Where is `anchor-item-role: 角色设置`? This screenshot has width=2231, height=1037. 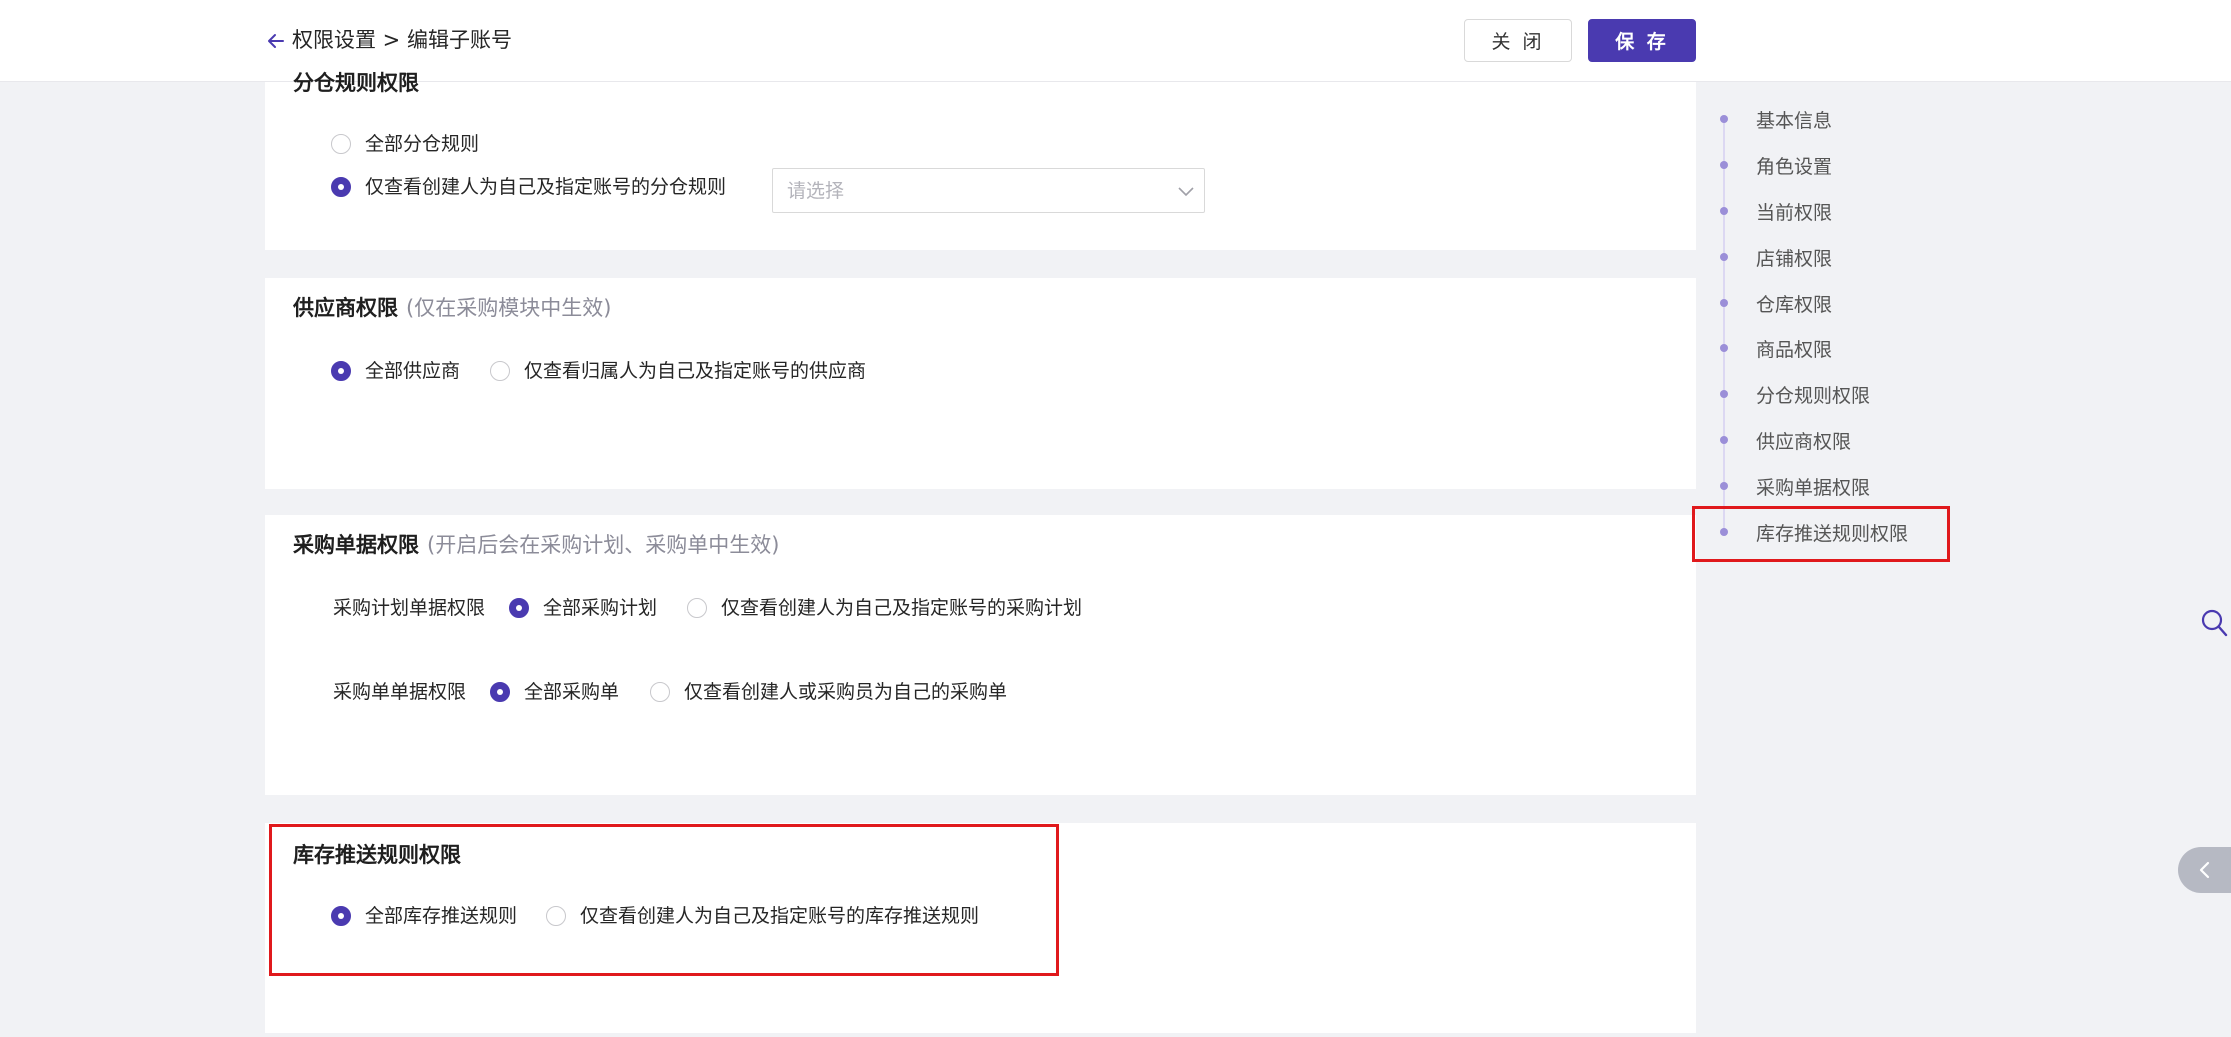 anchor-item-role: 角色设置 is located at coordinates (1773, 165).